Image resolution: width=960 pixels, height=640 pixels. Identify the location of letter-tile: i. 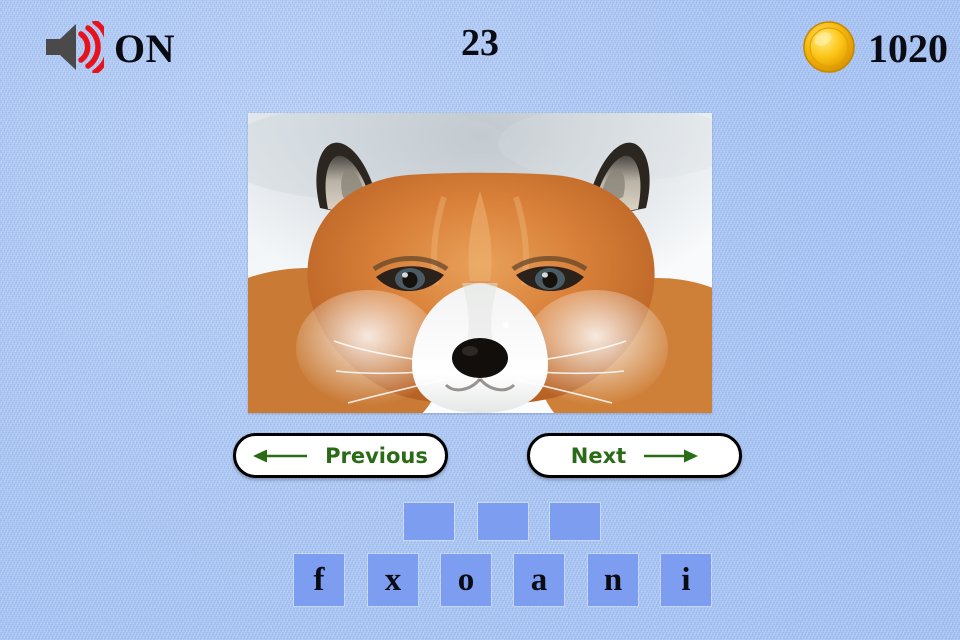
(686, 580).